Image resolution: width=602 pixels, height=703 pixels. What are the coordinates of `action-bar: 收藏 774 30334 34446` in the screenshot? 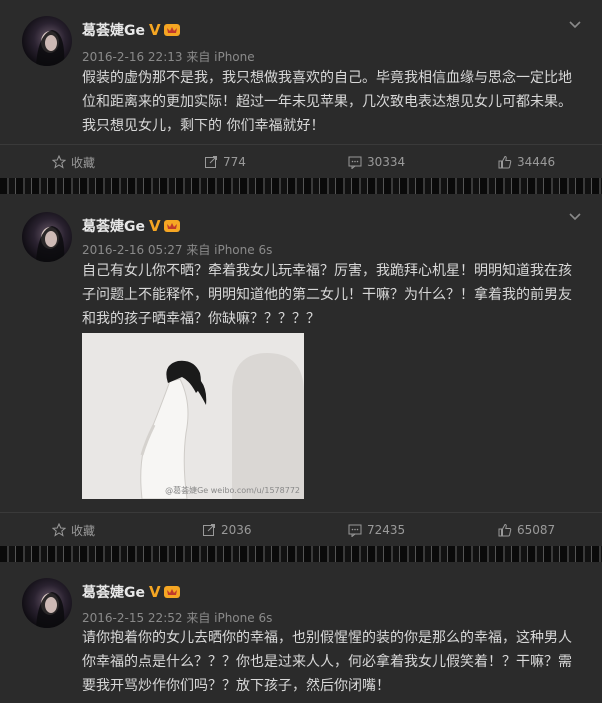 It's located at (301, 161).